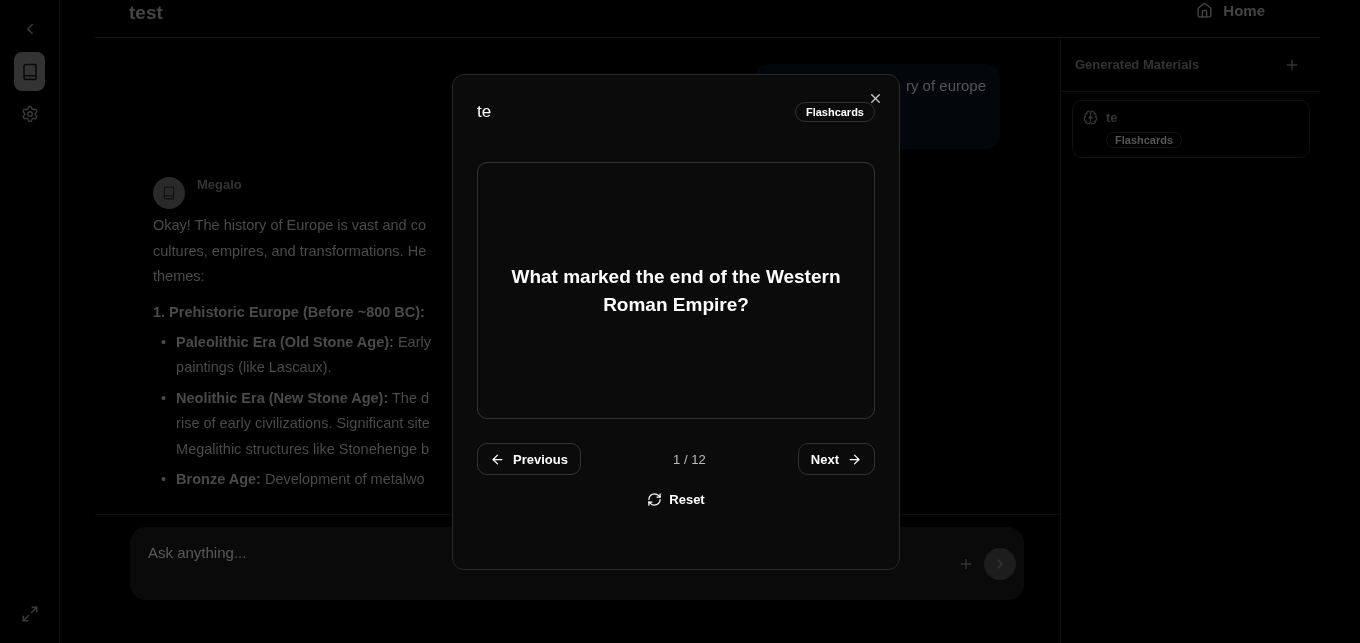 This screenshot has width=1360, height=643. What do you see at coordinates (655, 499) in the screenshot?
I see `refresh-icon` at bounding box center [655, 499].